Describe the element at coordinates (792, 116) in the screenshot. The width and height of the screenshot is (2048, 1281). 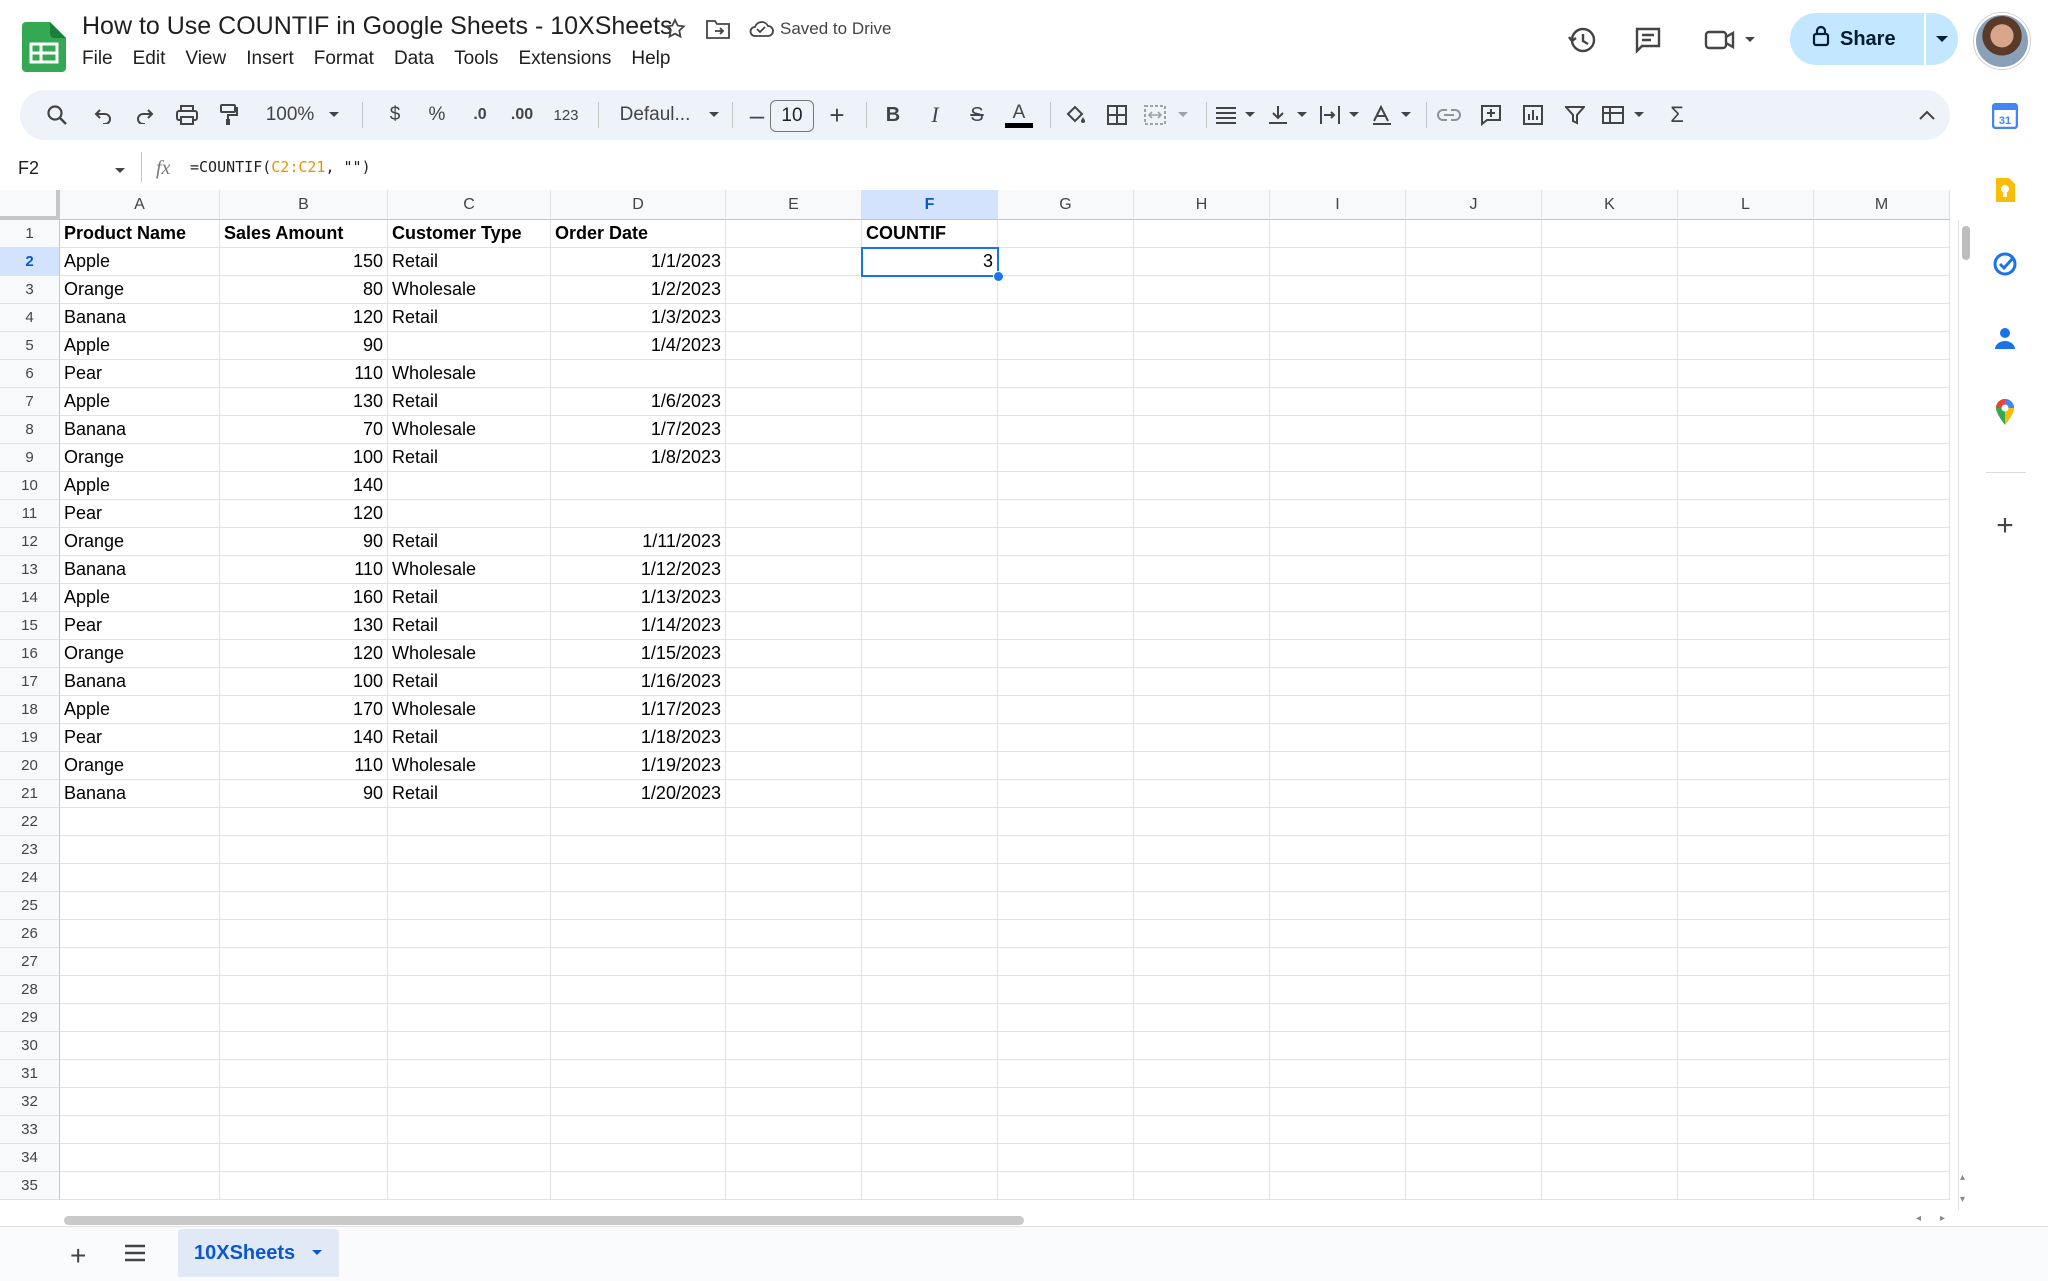
I see `font-size-input: 10` at that location.